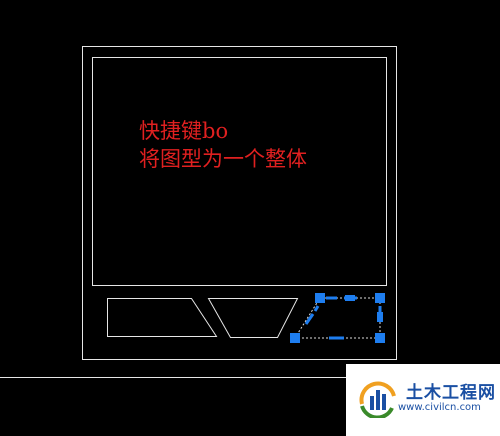  What do you see at coordinates (162, 317) in the screenshot?
I see `parallelogram-shape` at bounding box center [162, 317].